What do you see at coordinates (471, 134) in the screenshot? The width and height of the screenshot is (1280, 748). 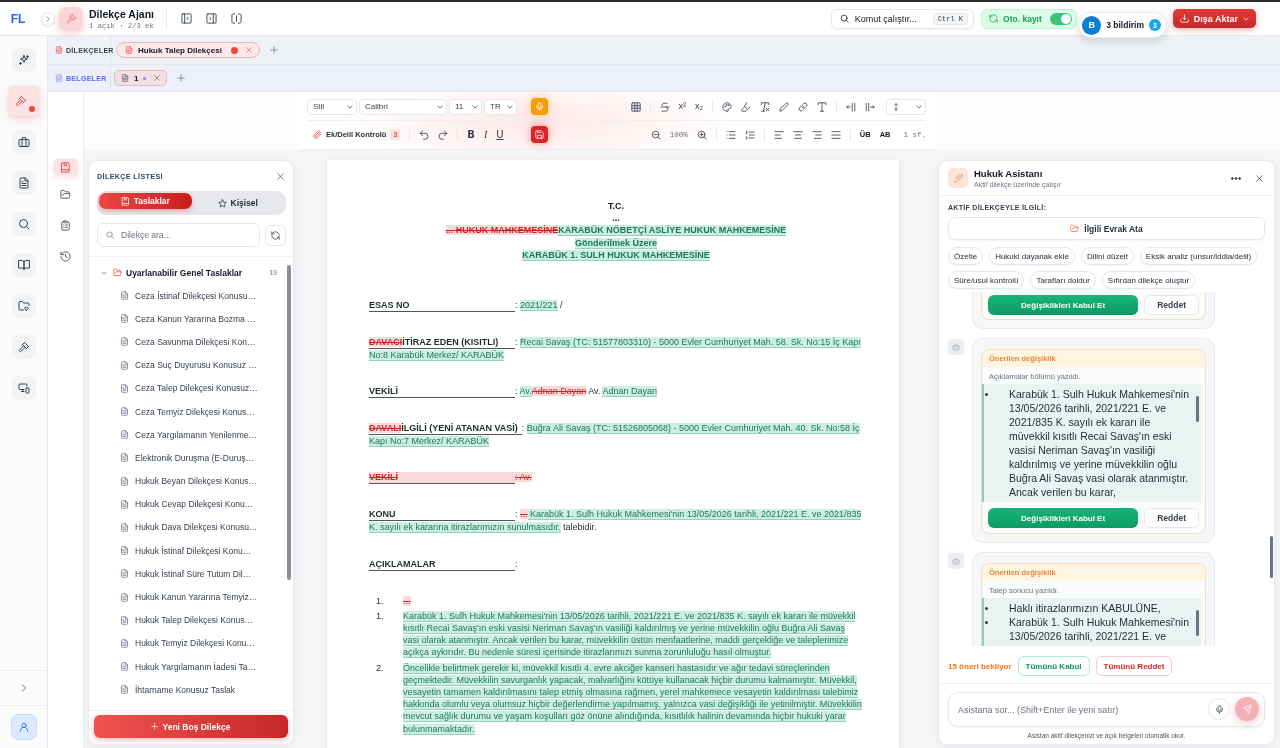 I see `bold-button: B` at bounding box center [471, 134].